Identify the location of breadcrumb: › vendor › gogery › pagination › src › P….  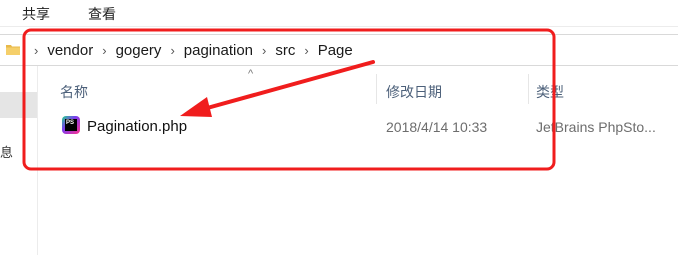
(190, 50).